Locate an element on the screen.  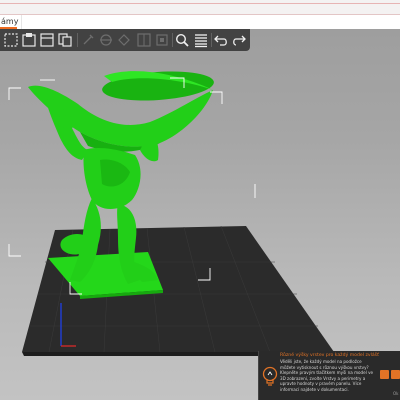
delete-icon is located at coordinates (88, 40).